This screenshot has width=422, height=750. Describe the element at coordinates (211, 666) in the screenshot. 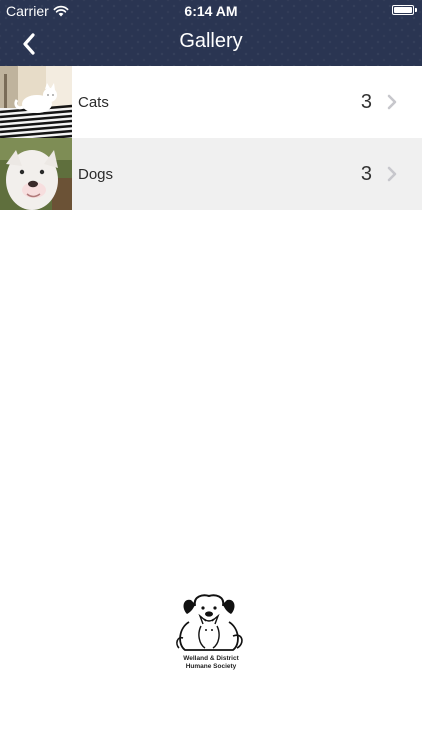

I see `logo-line-2: Humane Society` at that location.